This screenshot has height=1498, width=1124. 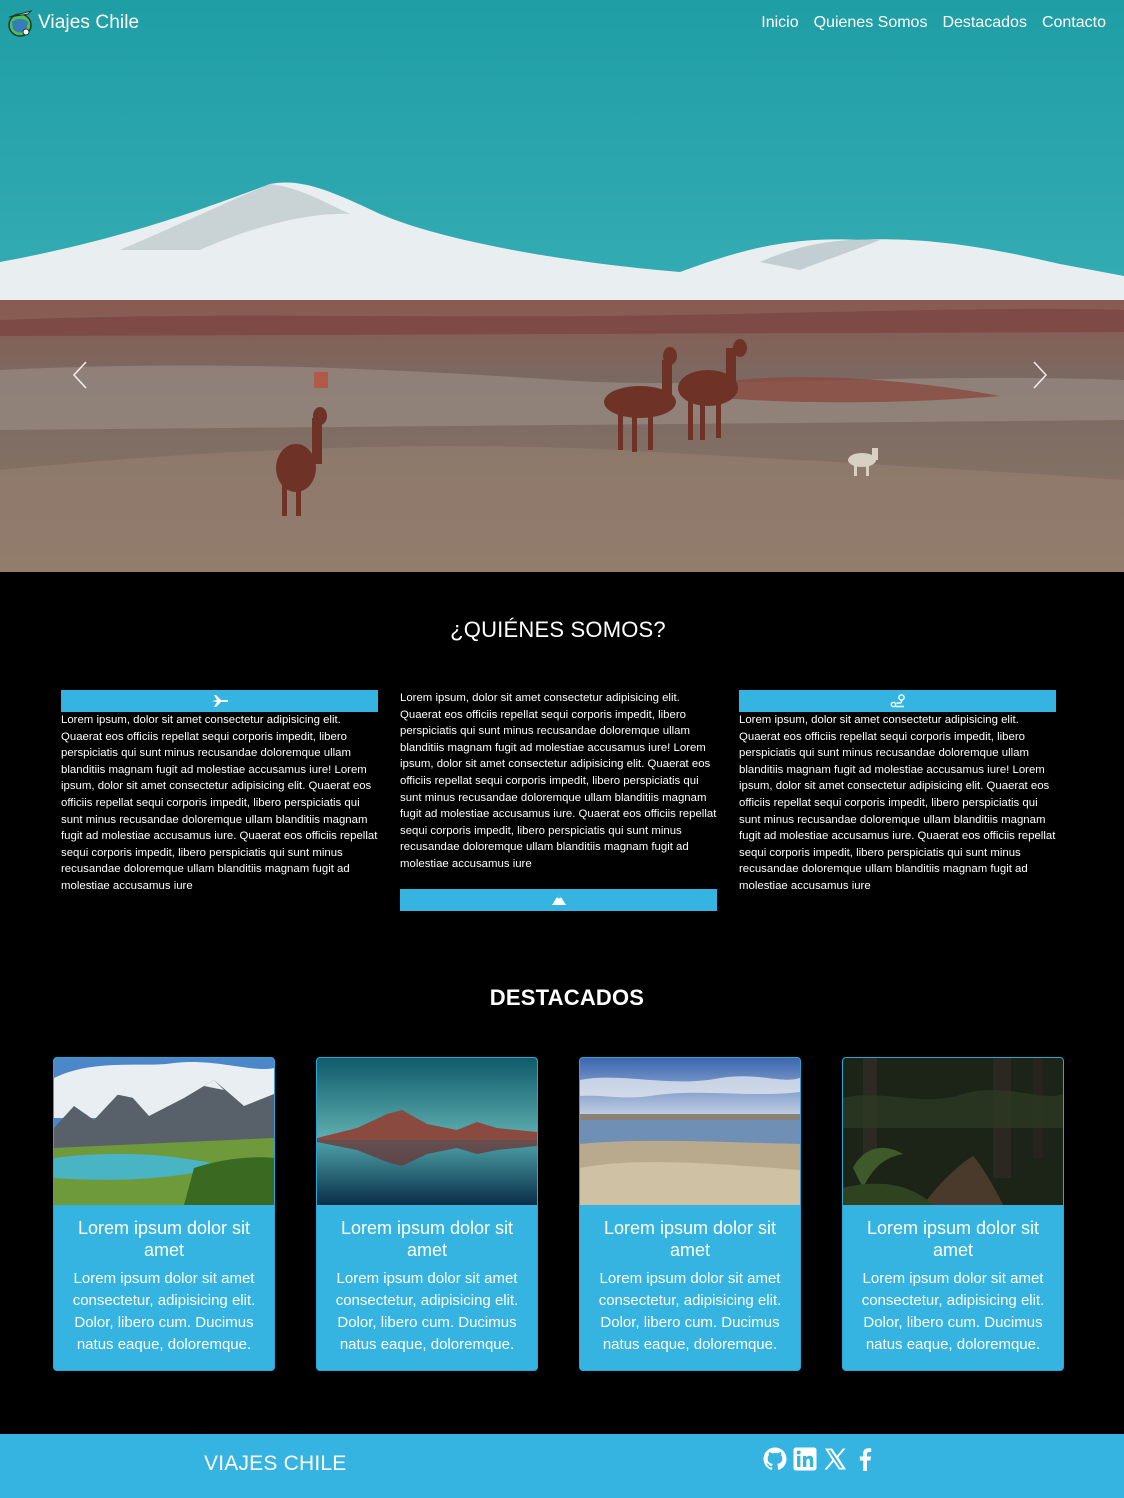 What do you see at coordinates (275, 1463) in the screenshot?
I see `footer-brand: VIAJES CHILE` at bounding box center [275, 1463].